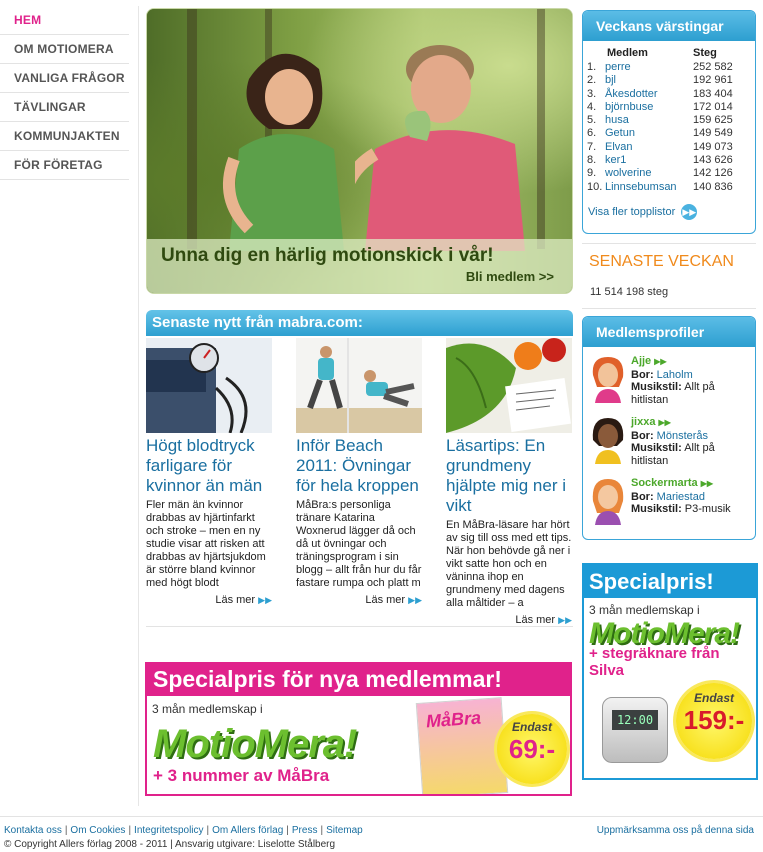 Image resolution: width=763 pixels, height=852 pixels. What do you see at coordinates (713, 80) in the screenshot?
I see `step-count: 192 961` at bounding box center [713, 80].